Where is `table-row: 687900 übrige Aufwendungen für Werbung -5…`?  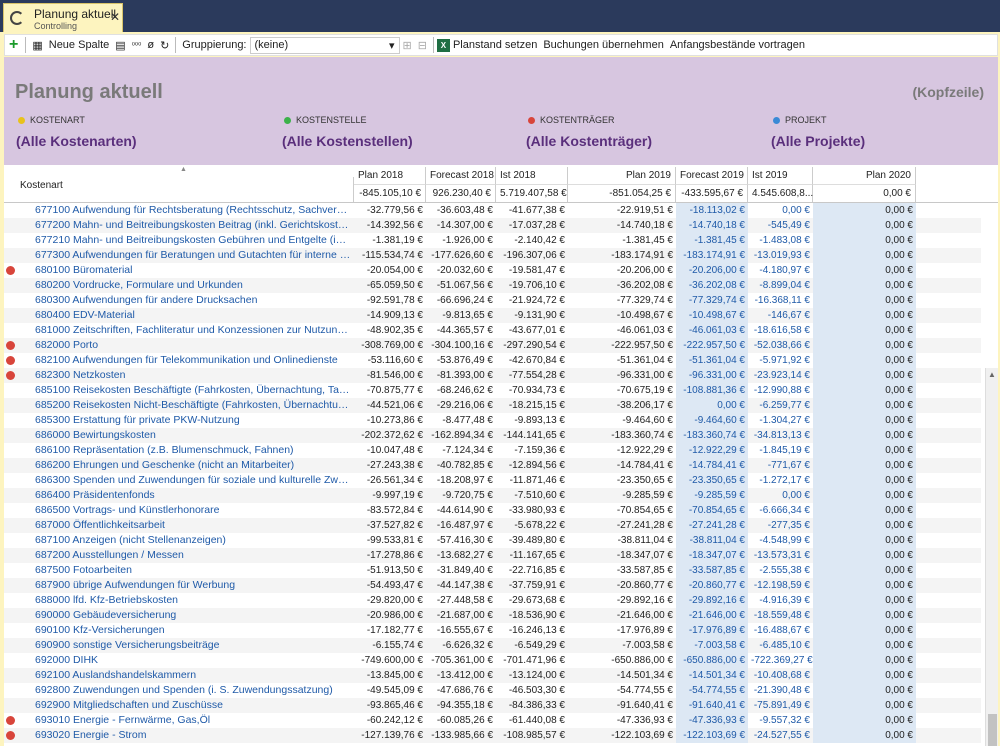
table-row: 687900 übrige Aufwendungen für Werbung -5… is located at coordinates (492, 585).